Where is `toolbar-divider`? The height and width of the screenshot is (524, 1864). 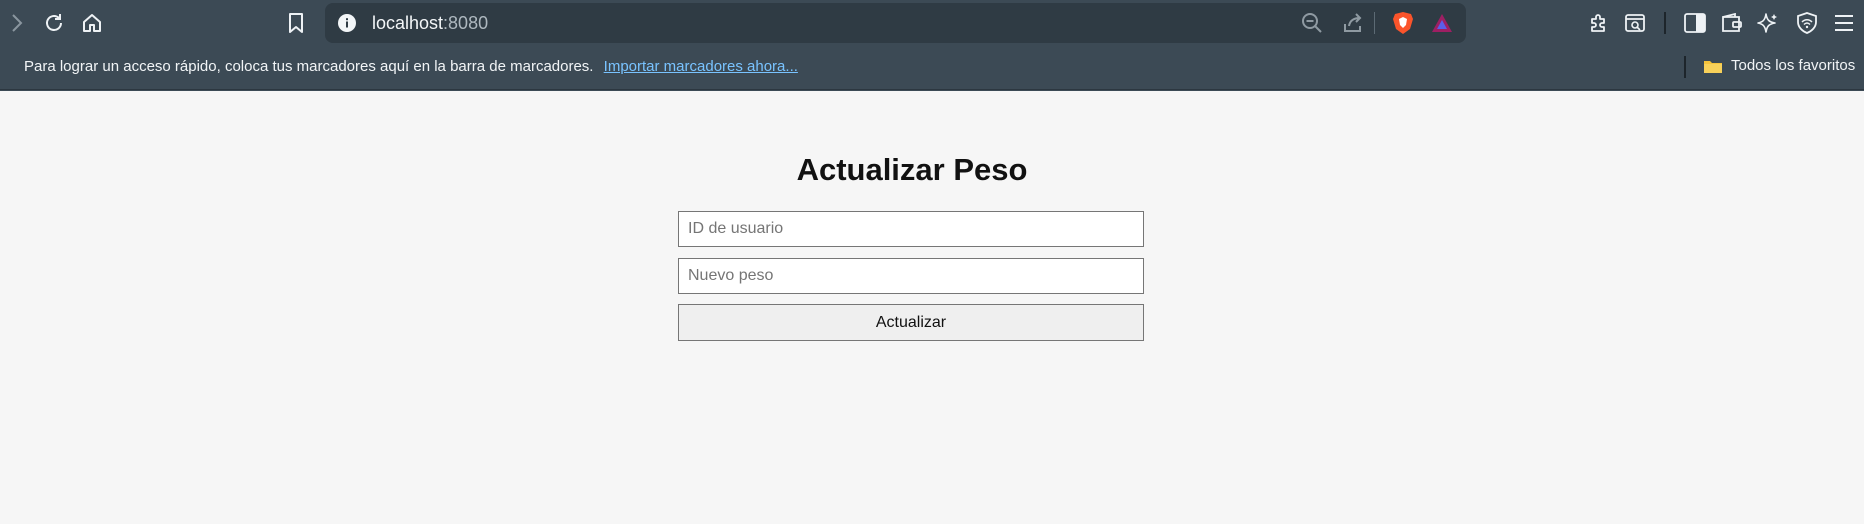 toolbar-divider is located at coordinates (1665, 23).